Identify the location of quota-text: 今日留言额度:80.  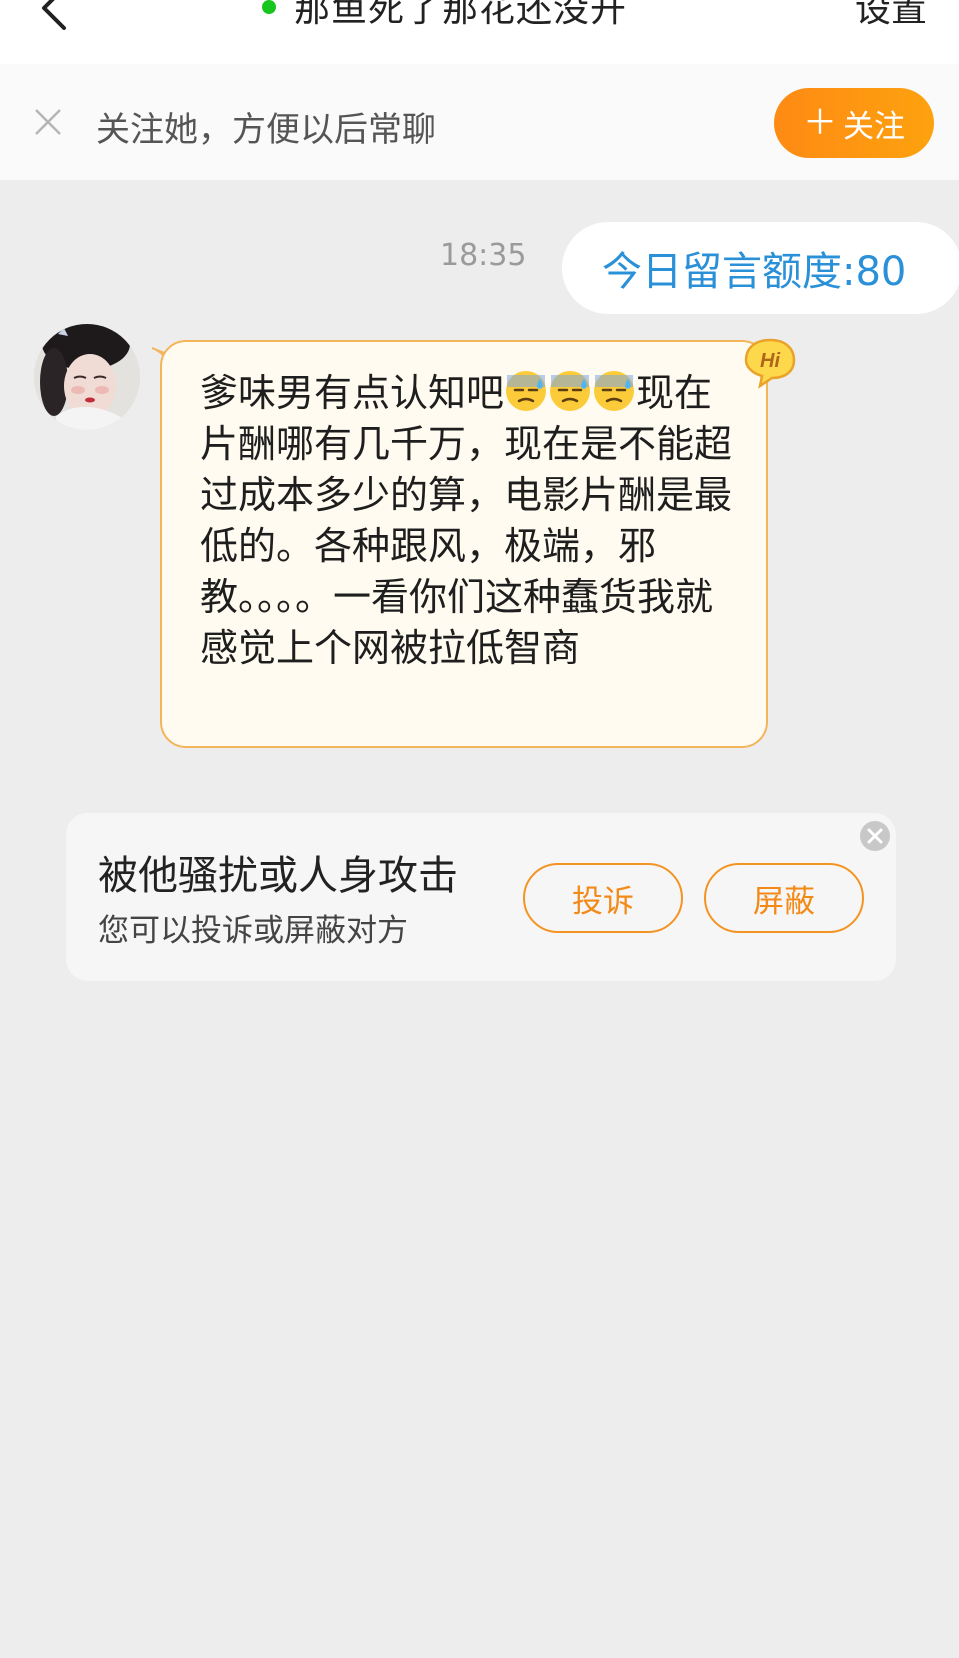
(754, 272).